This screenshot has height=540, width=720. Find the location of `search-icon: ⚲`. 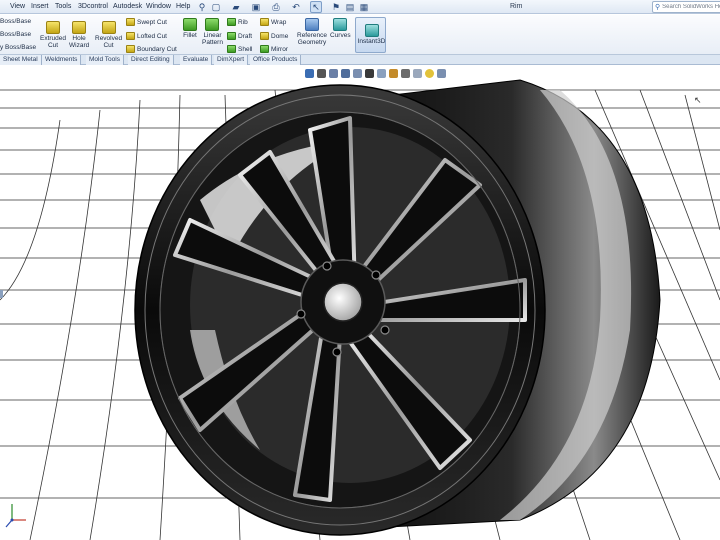

search-icon: ⚲ is located at coordinates (658, 7).